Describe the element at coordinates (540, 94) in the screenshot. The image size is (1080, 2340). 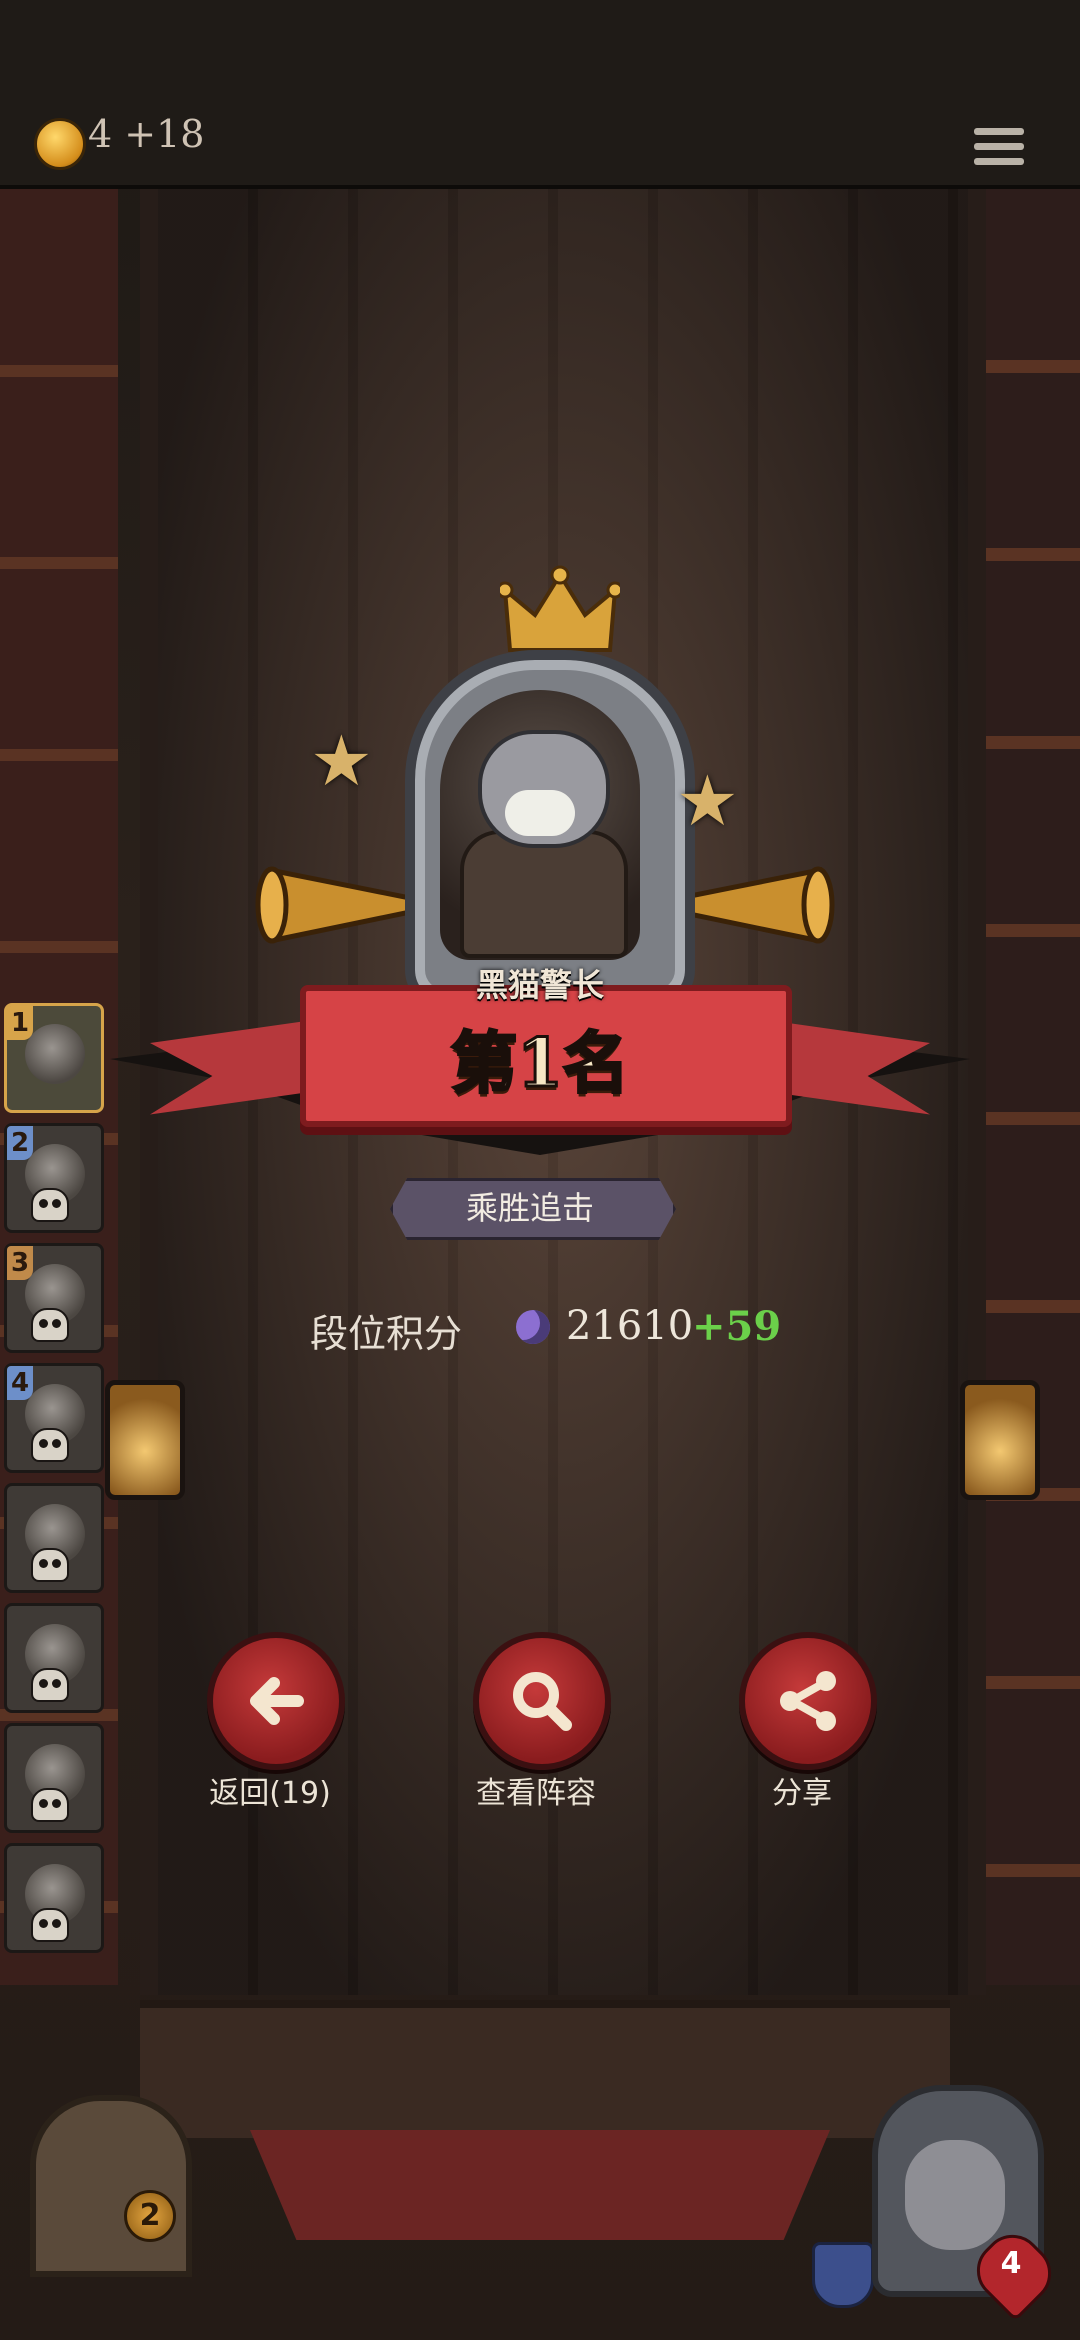
I see `top-bar: 4 +18` at that location.